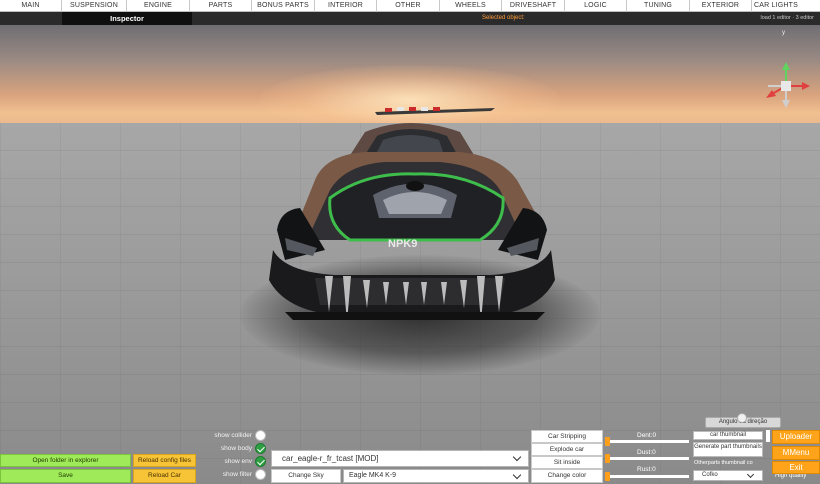 This screenshot has width=820, height=484. Describe the element at coordinates (596, 6) in the screenshot. I see `tab-logic: LOGIC` at that location.